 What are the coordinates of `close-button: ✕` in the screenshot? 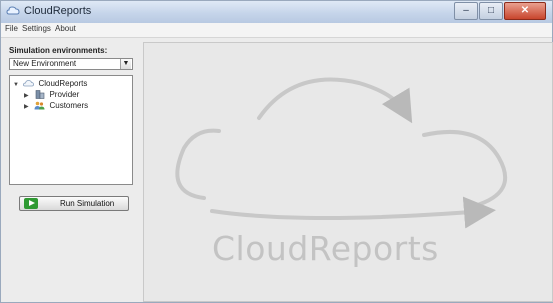 It's located at (525, 11).